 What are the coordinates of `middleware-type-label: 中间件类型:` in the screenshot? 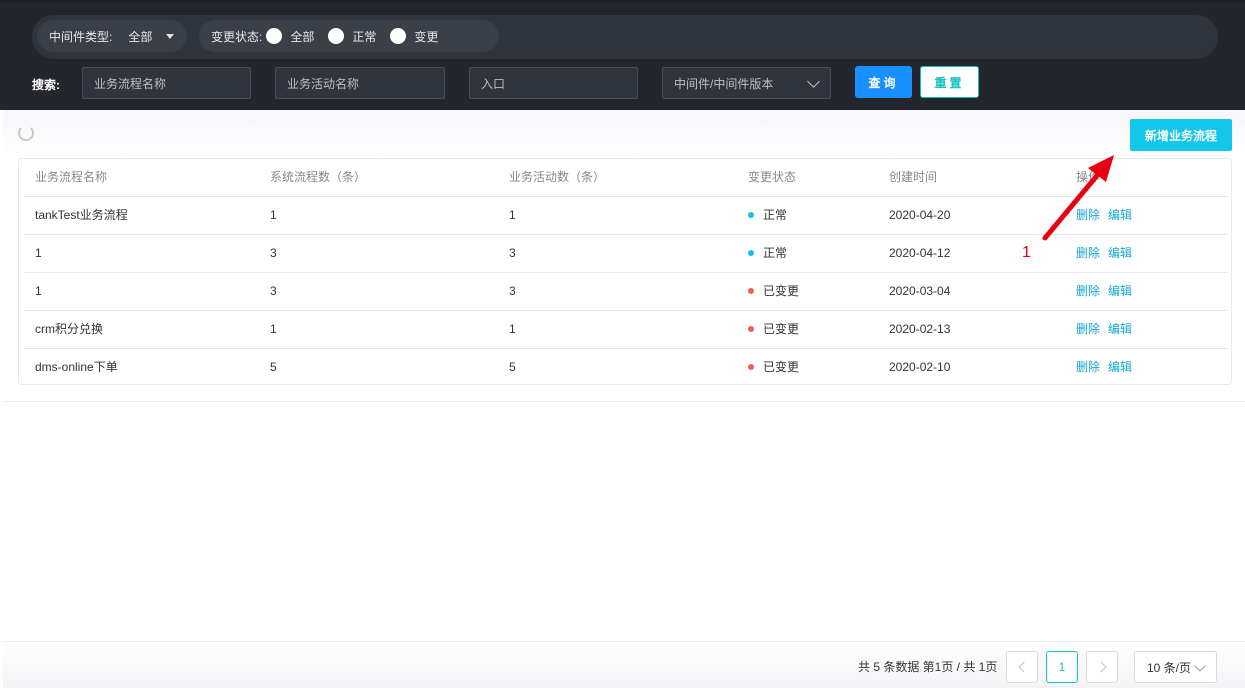 It's located at (81, 36).